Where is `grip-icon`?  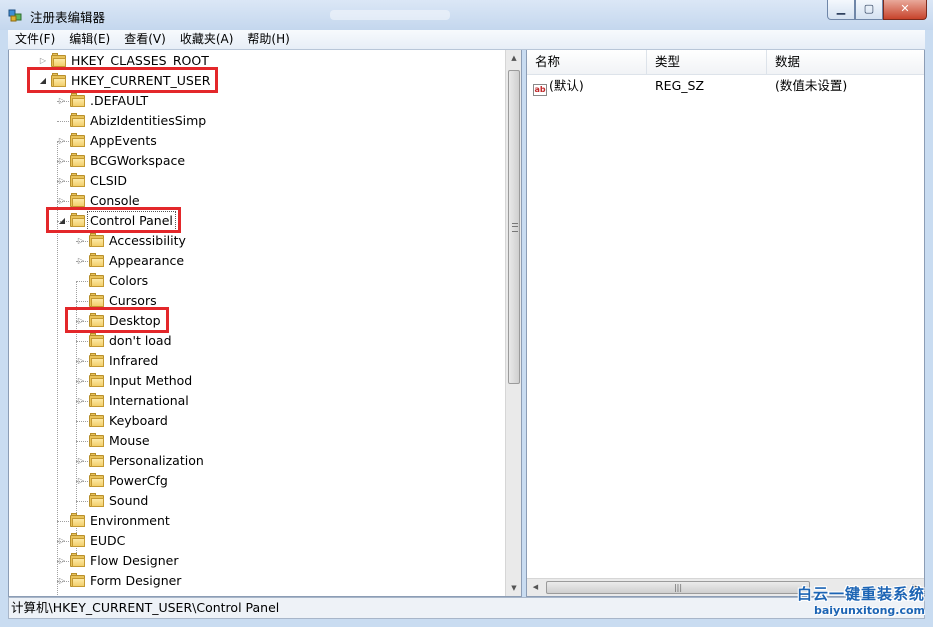
grip-icon is located at coordinates (515, 227).